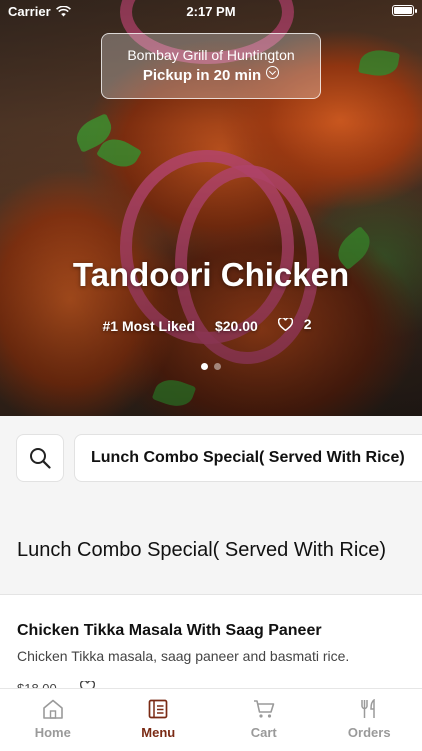  I want to click on chevron-down-icon, so click(272, 72).